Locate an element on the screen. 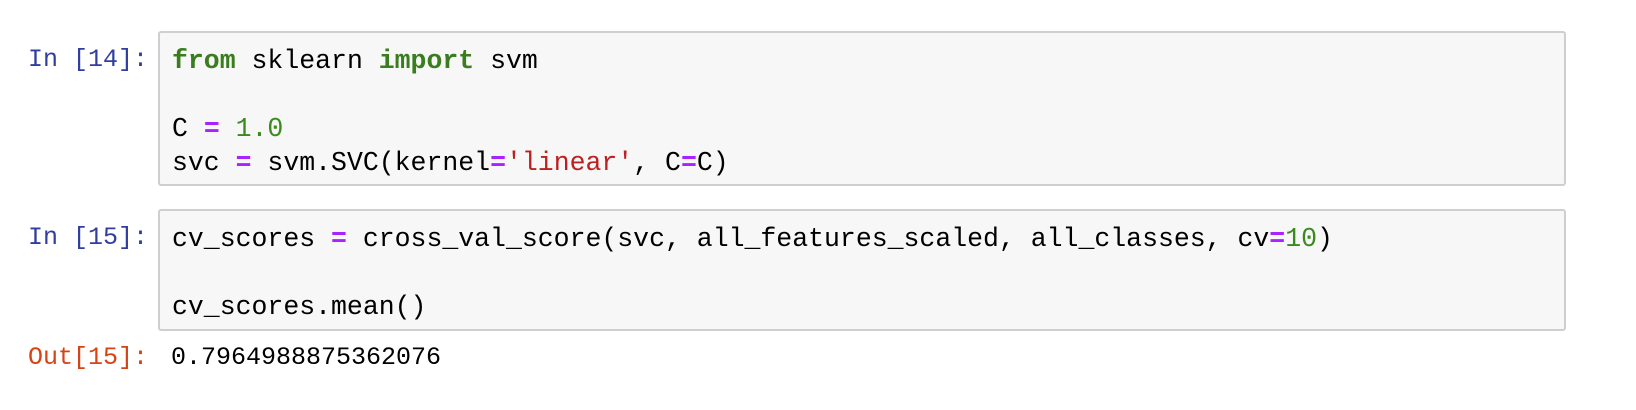  input-prompt-14: In [14]: is located at coordinates (87, 59).